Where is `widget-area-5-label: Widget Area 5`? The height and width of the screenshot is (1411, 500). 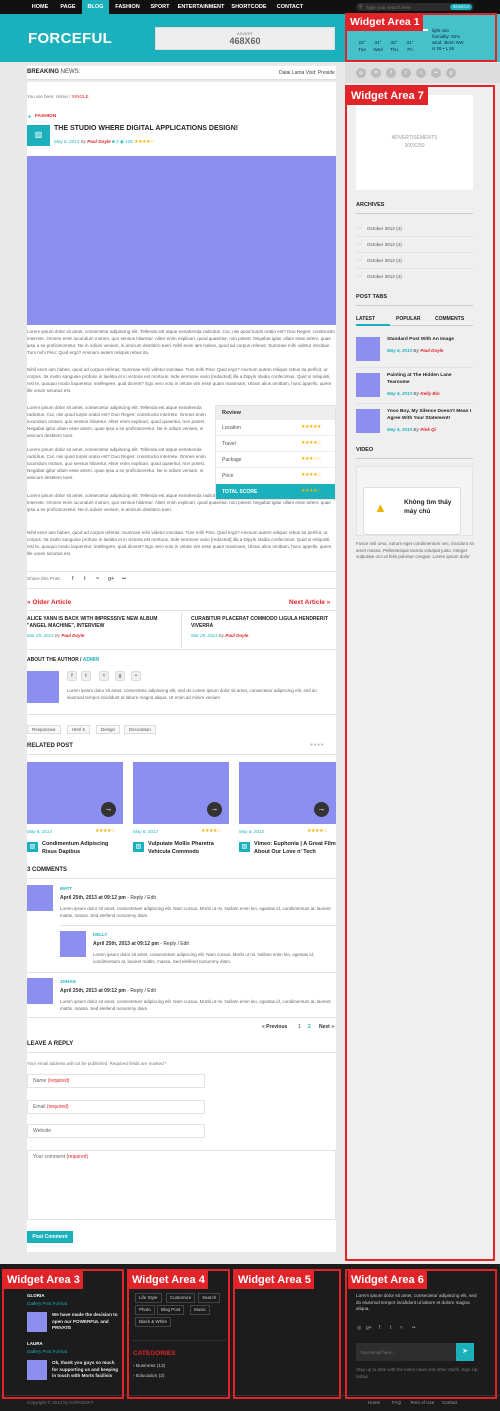
widget-area-5-label: Widget Area 5 is located at coordinates (274, 1280).